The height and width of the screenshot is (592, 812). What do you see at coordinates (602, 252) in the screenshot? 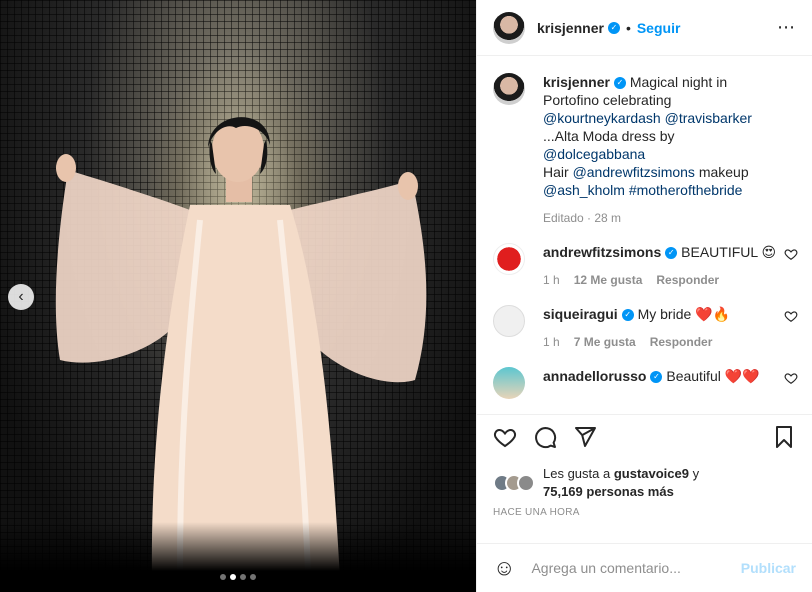
I see `comment-username: andrewfitzsimons` at bounding box center [602, 252].